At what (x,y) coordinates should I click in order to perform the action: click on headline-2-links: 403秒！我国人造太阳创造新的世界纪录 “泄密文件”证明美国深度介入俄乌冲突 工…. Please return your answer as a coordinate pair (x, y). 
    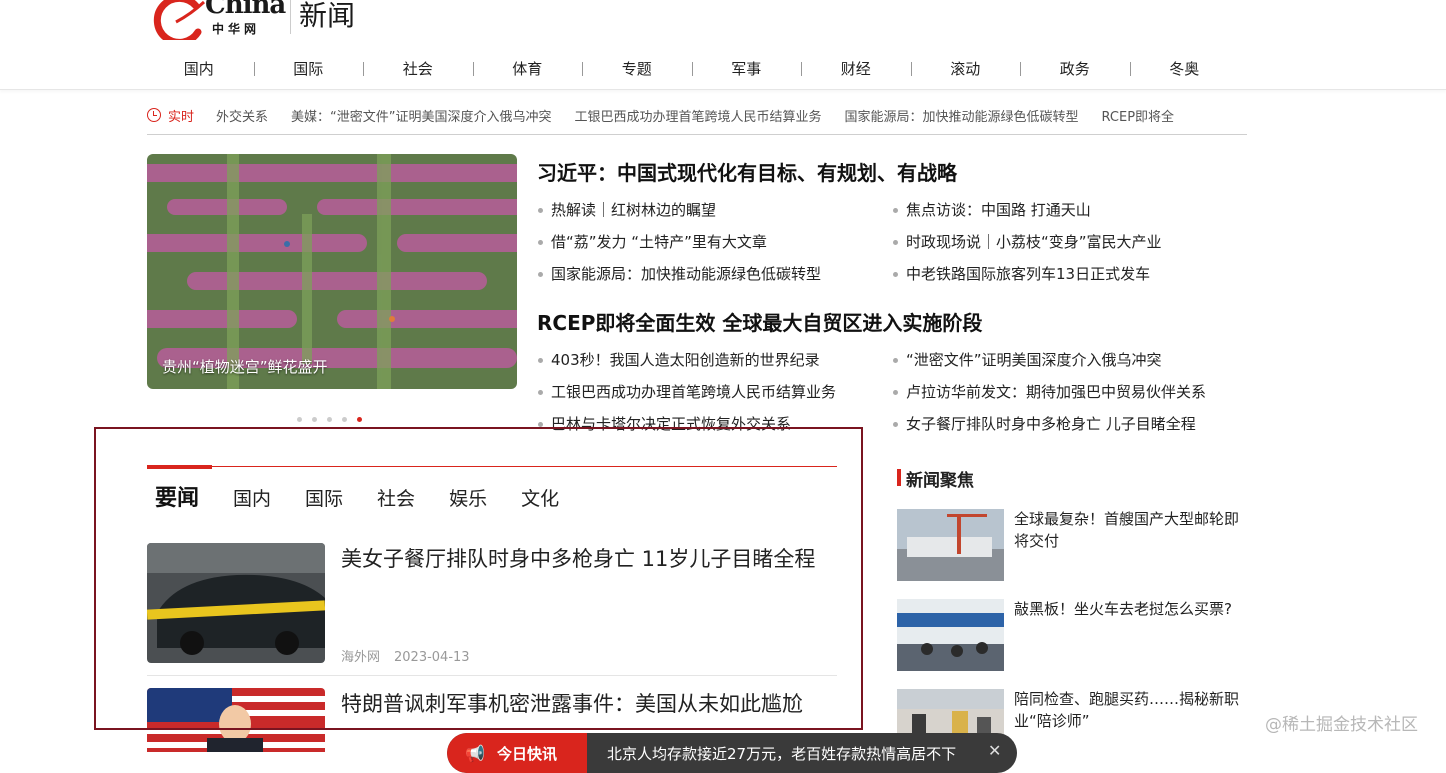
    Looking at the image, I should click on (892, 392).